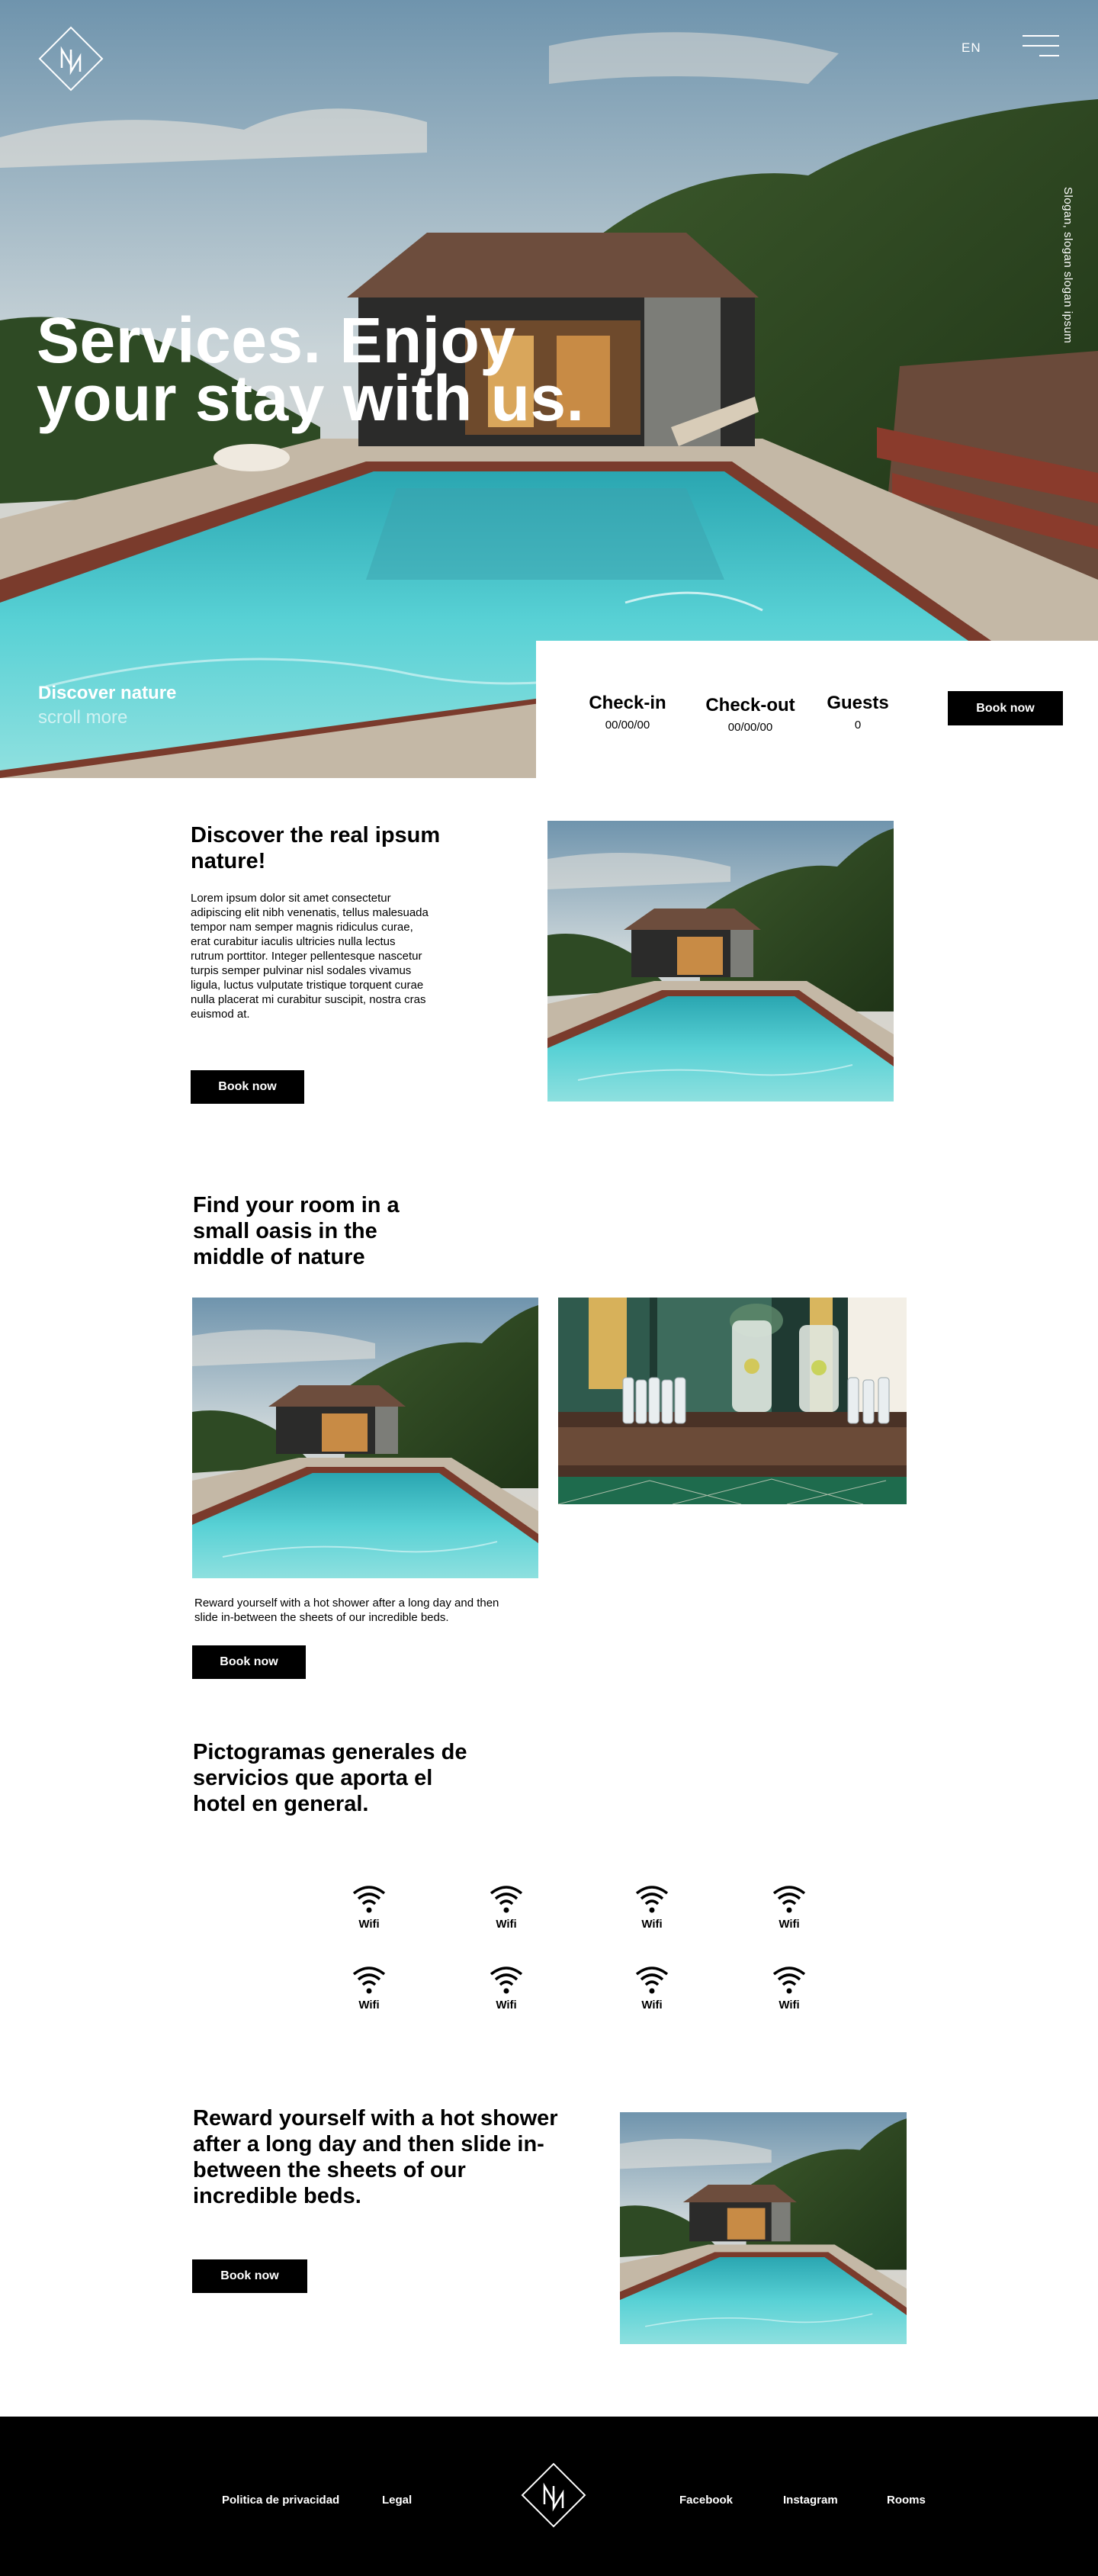  Describe the element at coordinates (82, 717) in the screenshot. I see `scroll-more-link: scroll more` at that location.